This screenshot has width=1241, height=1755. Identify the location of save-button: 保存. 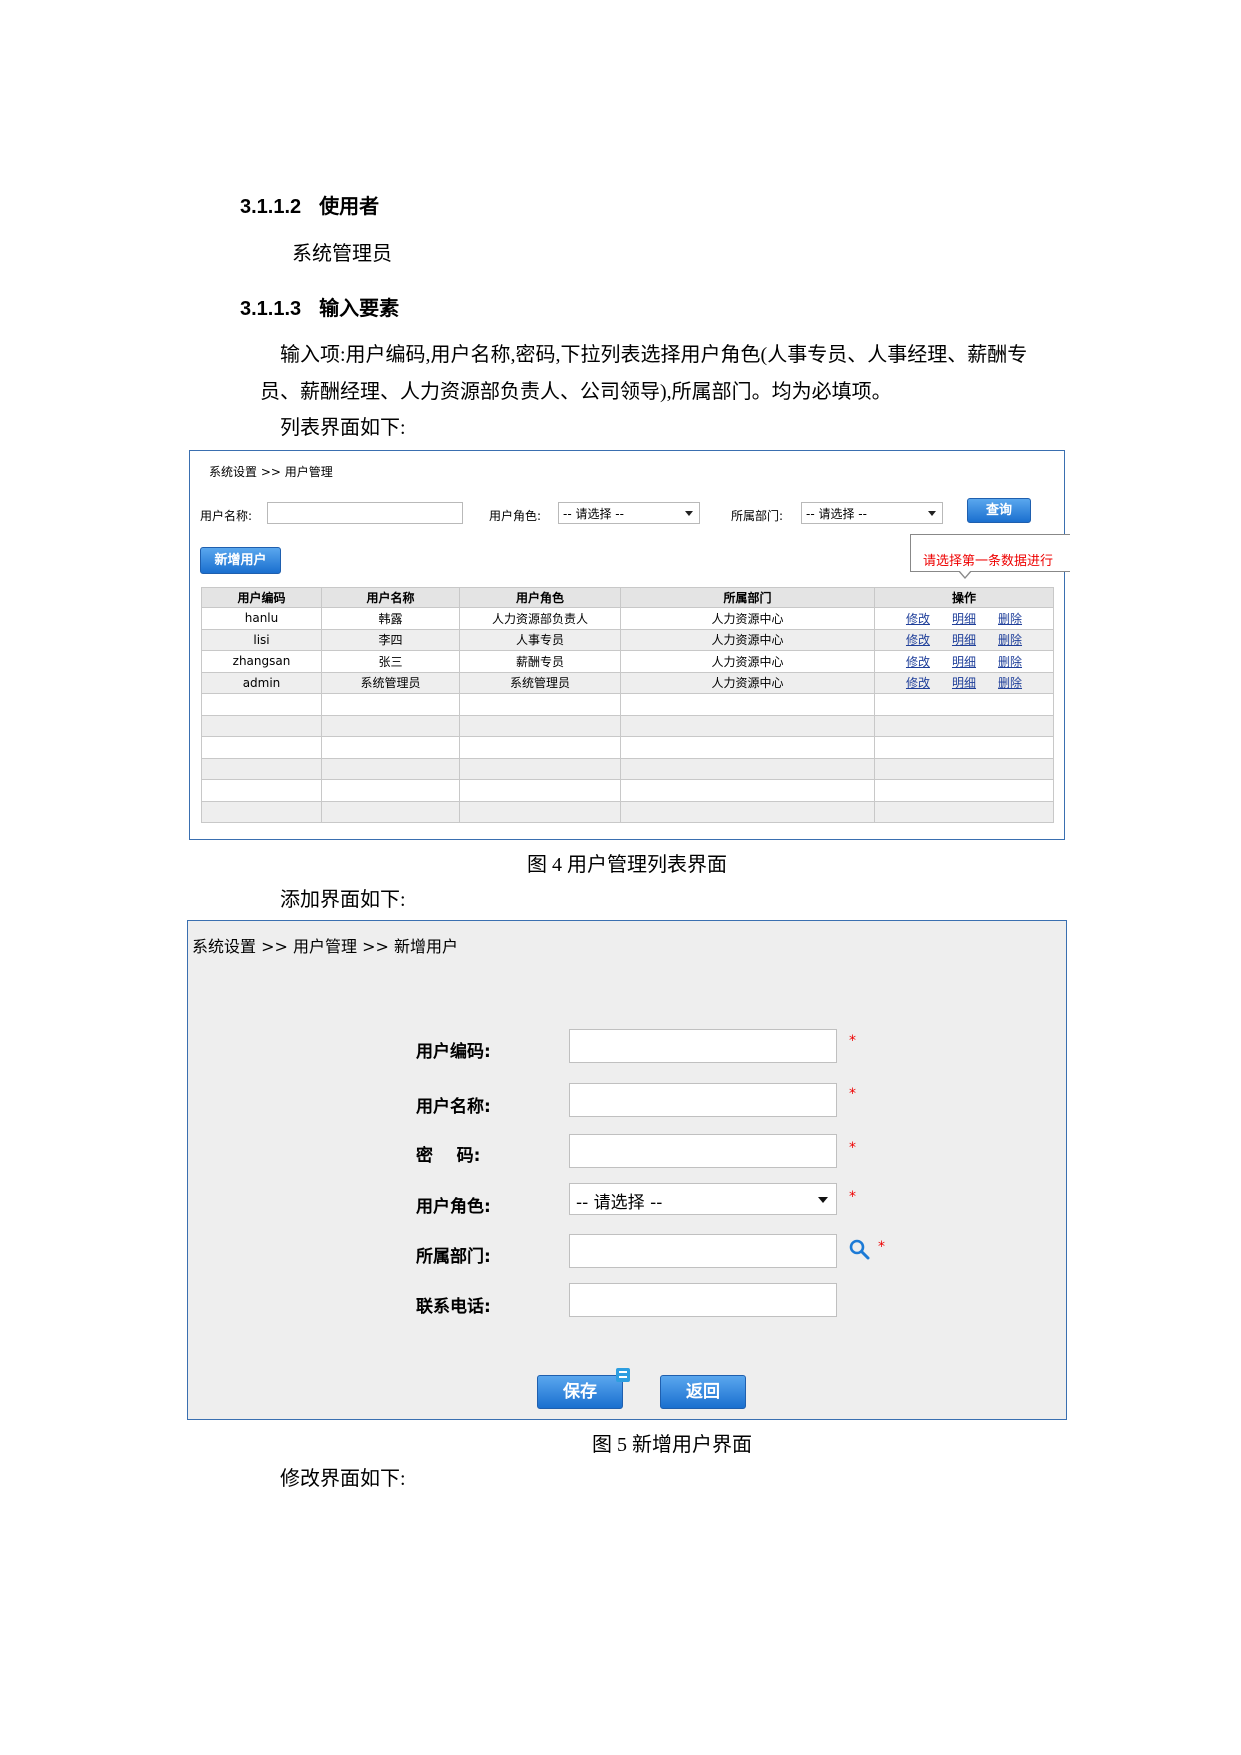
(580, 1392).